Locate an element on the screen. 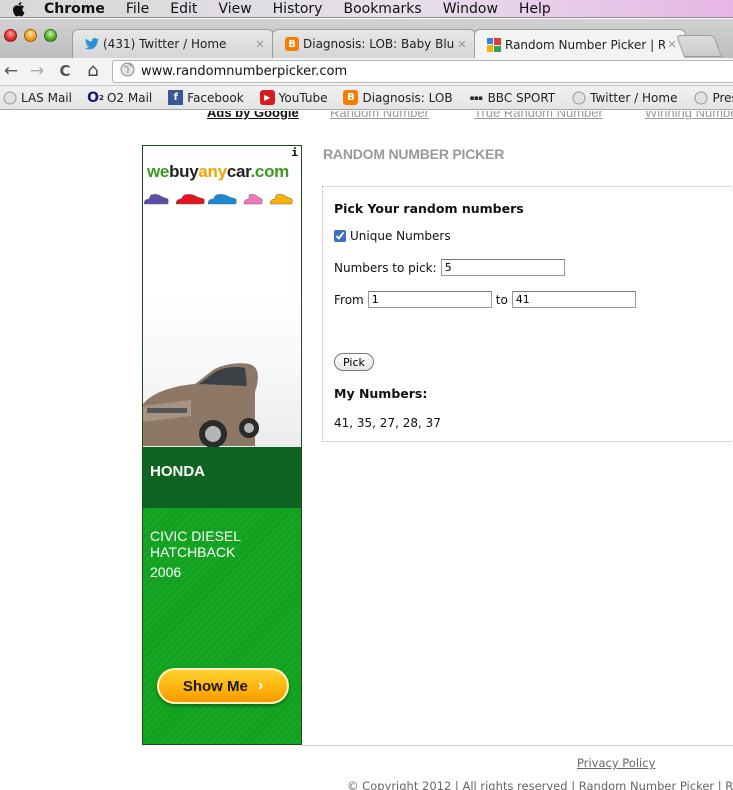 The image size is (733, 790). to-input is located at coordinates (573, 299).